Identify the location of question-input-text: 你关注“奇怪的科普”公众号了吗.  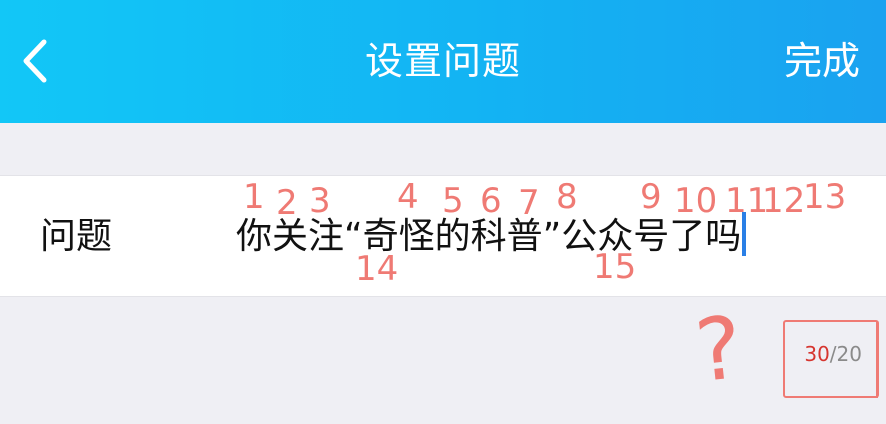
(489, 236).